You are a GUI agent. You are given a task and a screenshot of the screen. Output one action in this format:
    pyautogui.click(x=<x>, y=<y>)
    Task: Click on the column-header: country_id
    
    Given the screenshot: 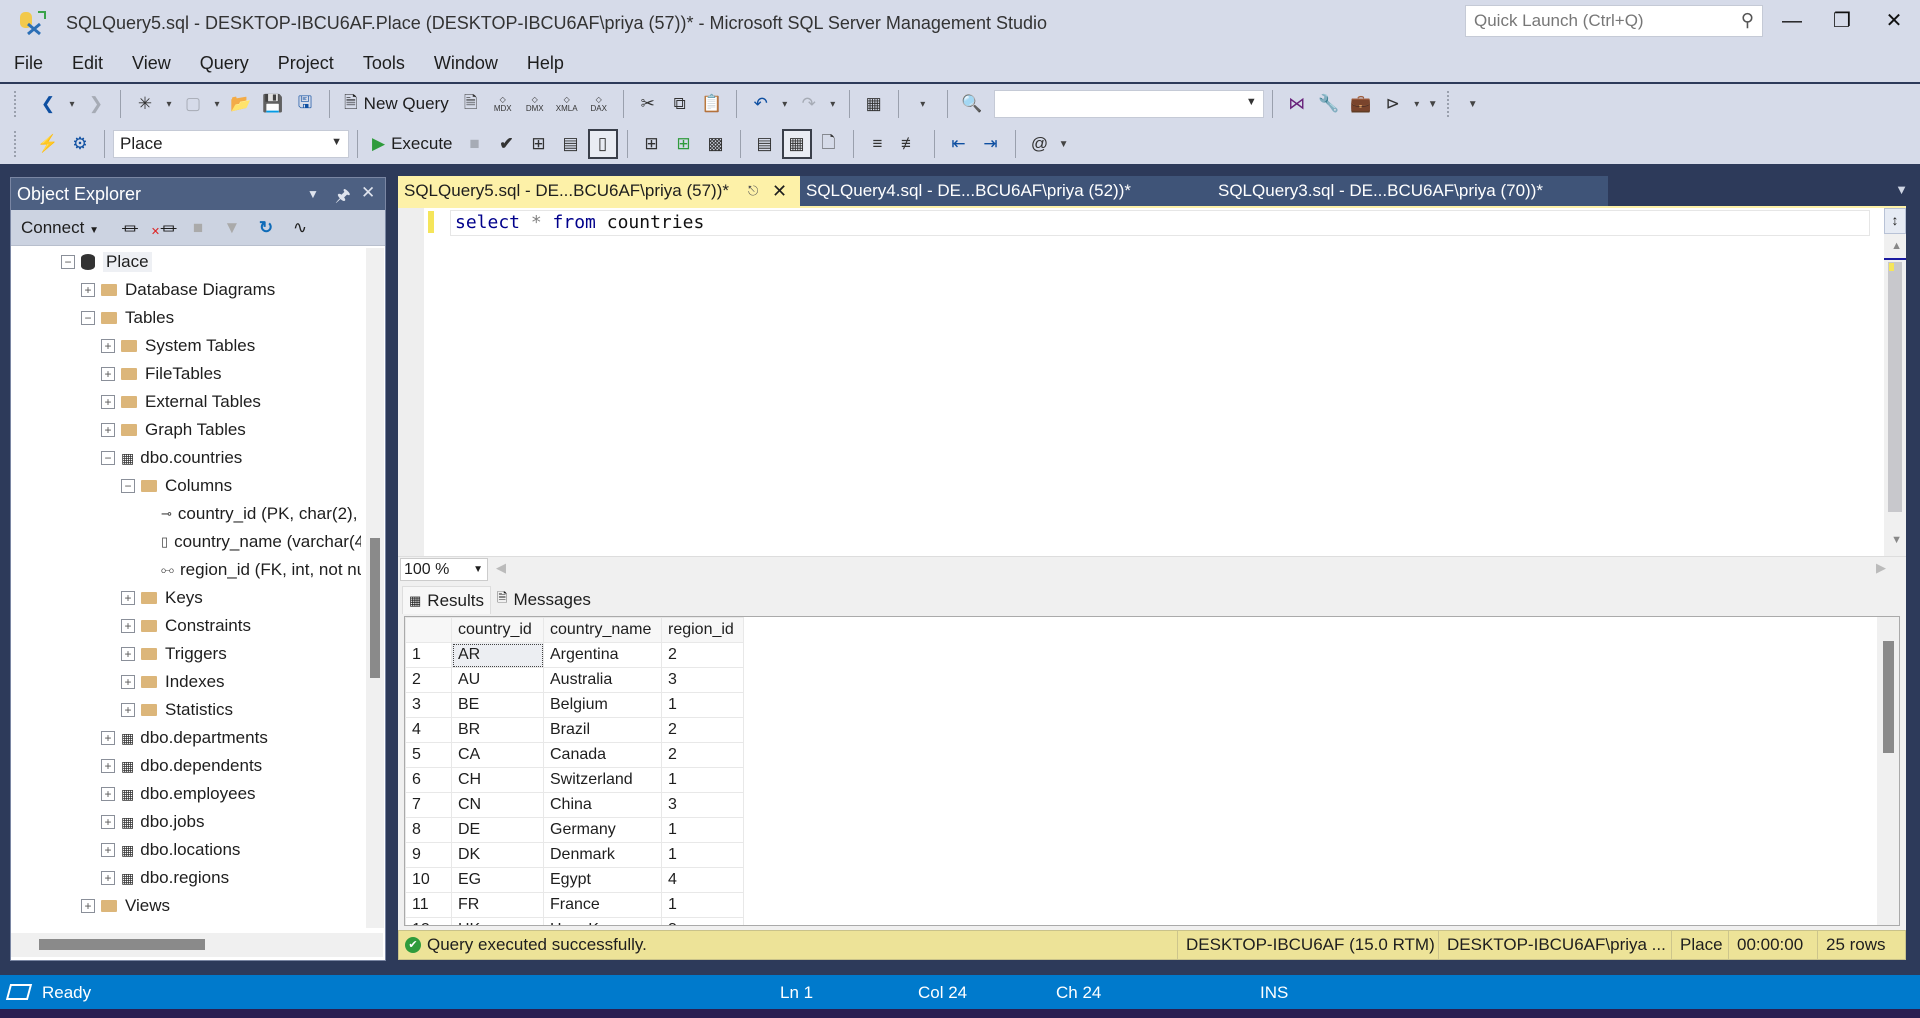 What is the action you would take?
    pyautogui.click(x=497, y=630)
    